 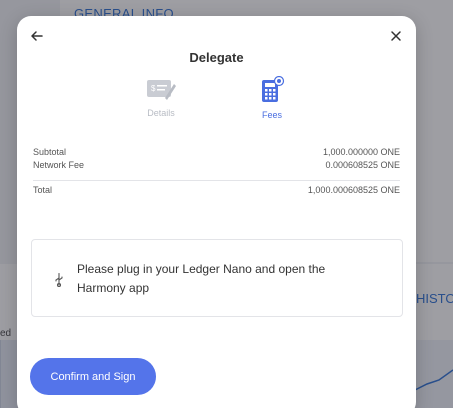 I want to click on step-details-label: Details, so click(x=161, y=113).